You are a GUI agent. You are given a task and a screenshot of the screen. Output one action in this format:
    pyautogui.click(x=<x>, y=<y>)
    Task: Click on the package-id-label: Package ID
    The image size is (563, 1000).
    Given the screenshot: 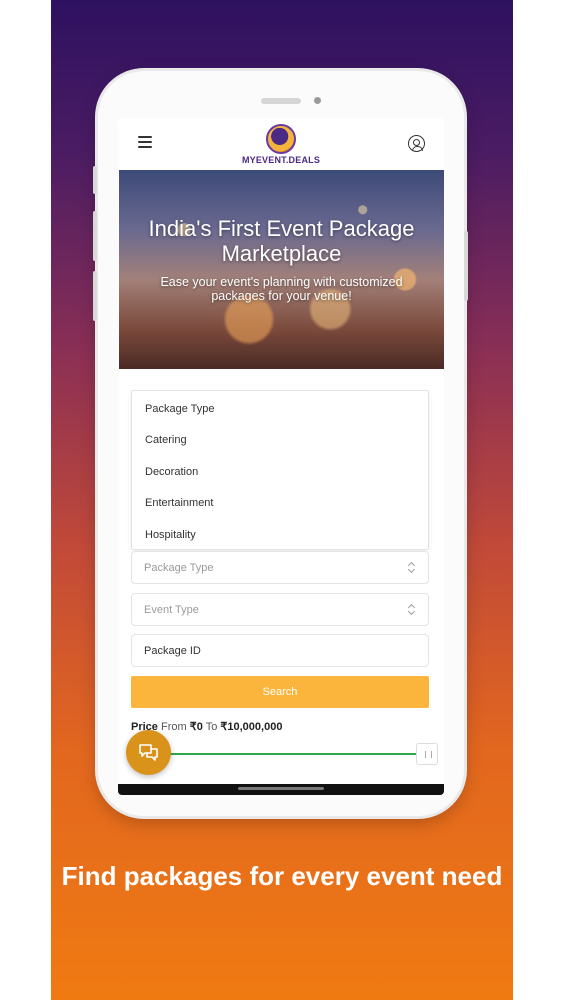 What is the action you would take?
    pyautogui.click(x=172, y=651)
    